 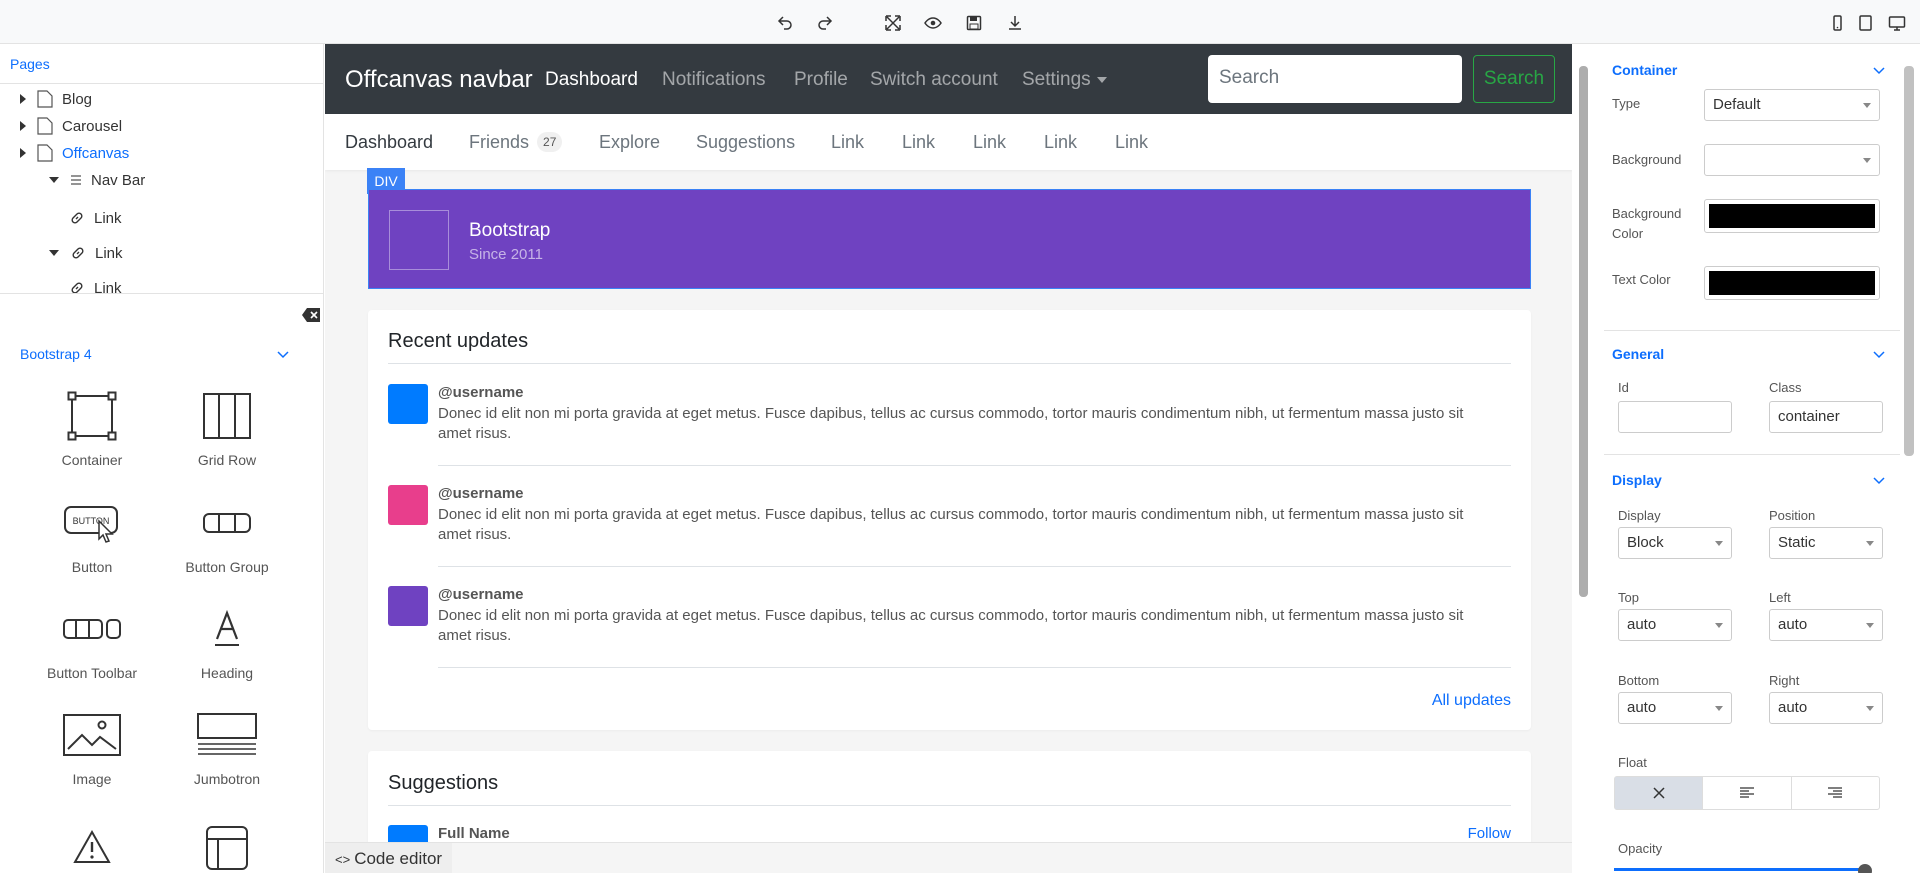 I want to click on component-image: Image, so click(x=92, y=747).